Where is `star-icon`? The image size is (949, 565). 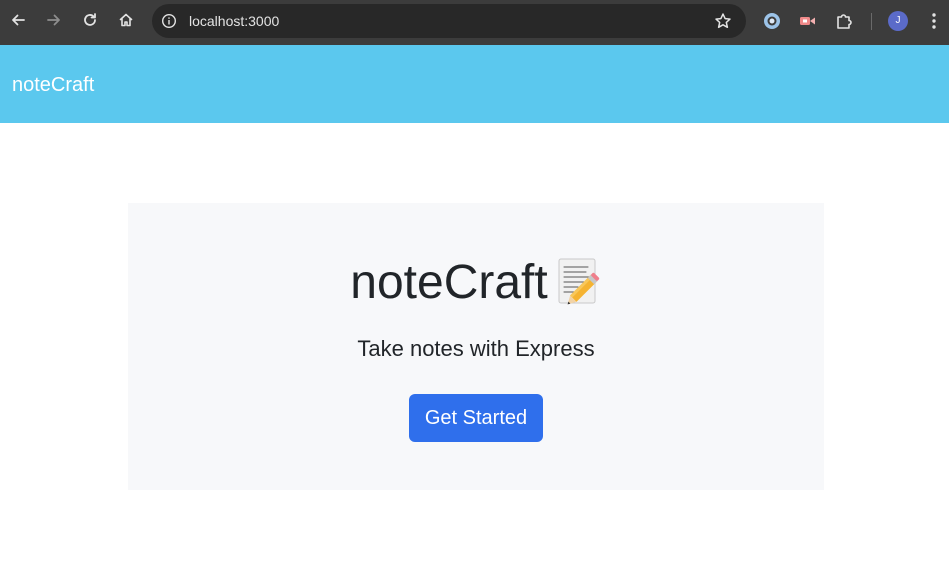 star-icon is located at coordinates (723, 21).